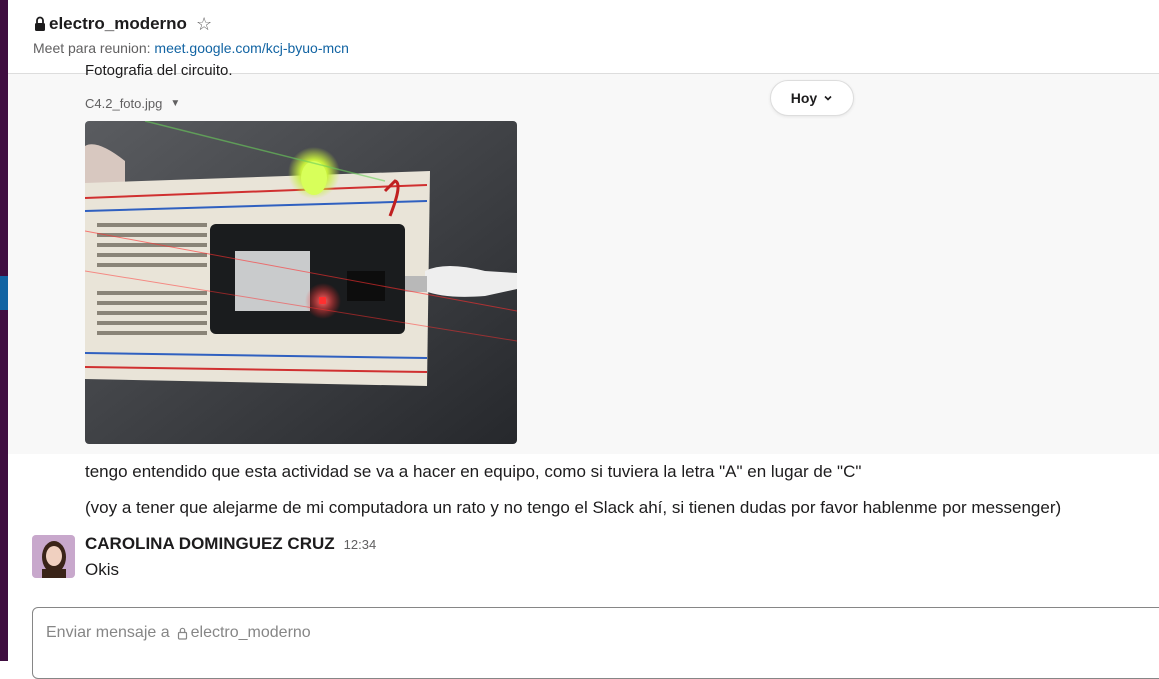 The width and height of the screenshot is (1159, 679). I want to click on sidebar-active-marker, so click(4, 293).